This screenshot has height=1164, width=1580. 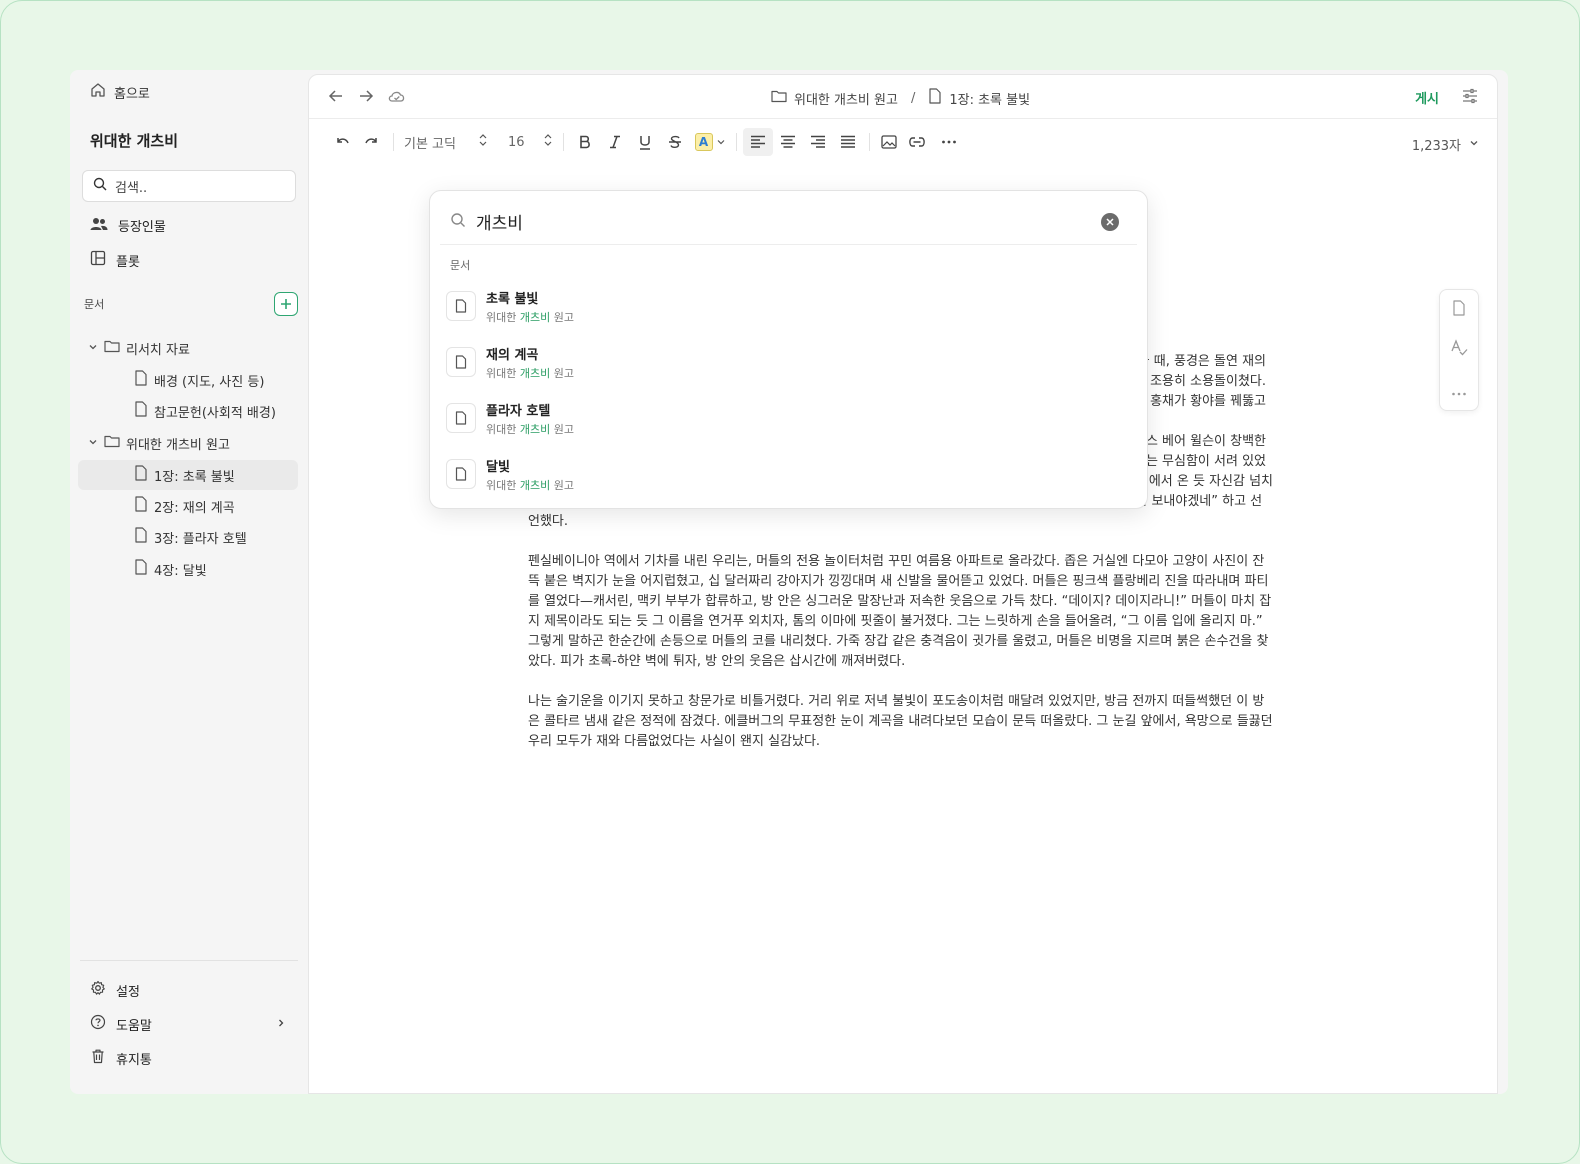 I want to click on docs-section-header: 문서, so click(x=191, y=304).